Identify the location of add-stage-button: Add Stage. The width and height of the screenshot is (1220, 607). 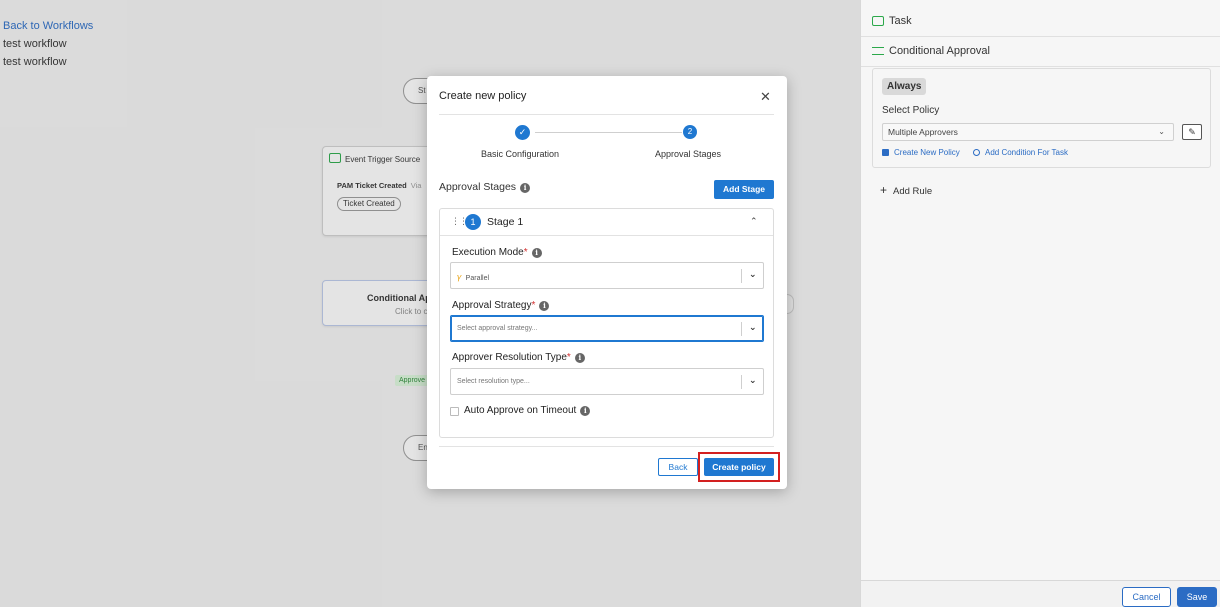
(744, 189).